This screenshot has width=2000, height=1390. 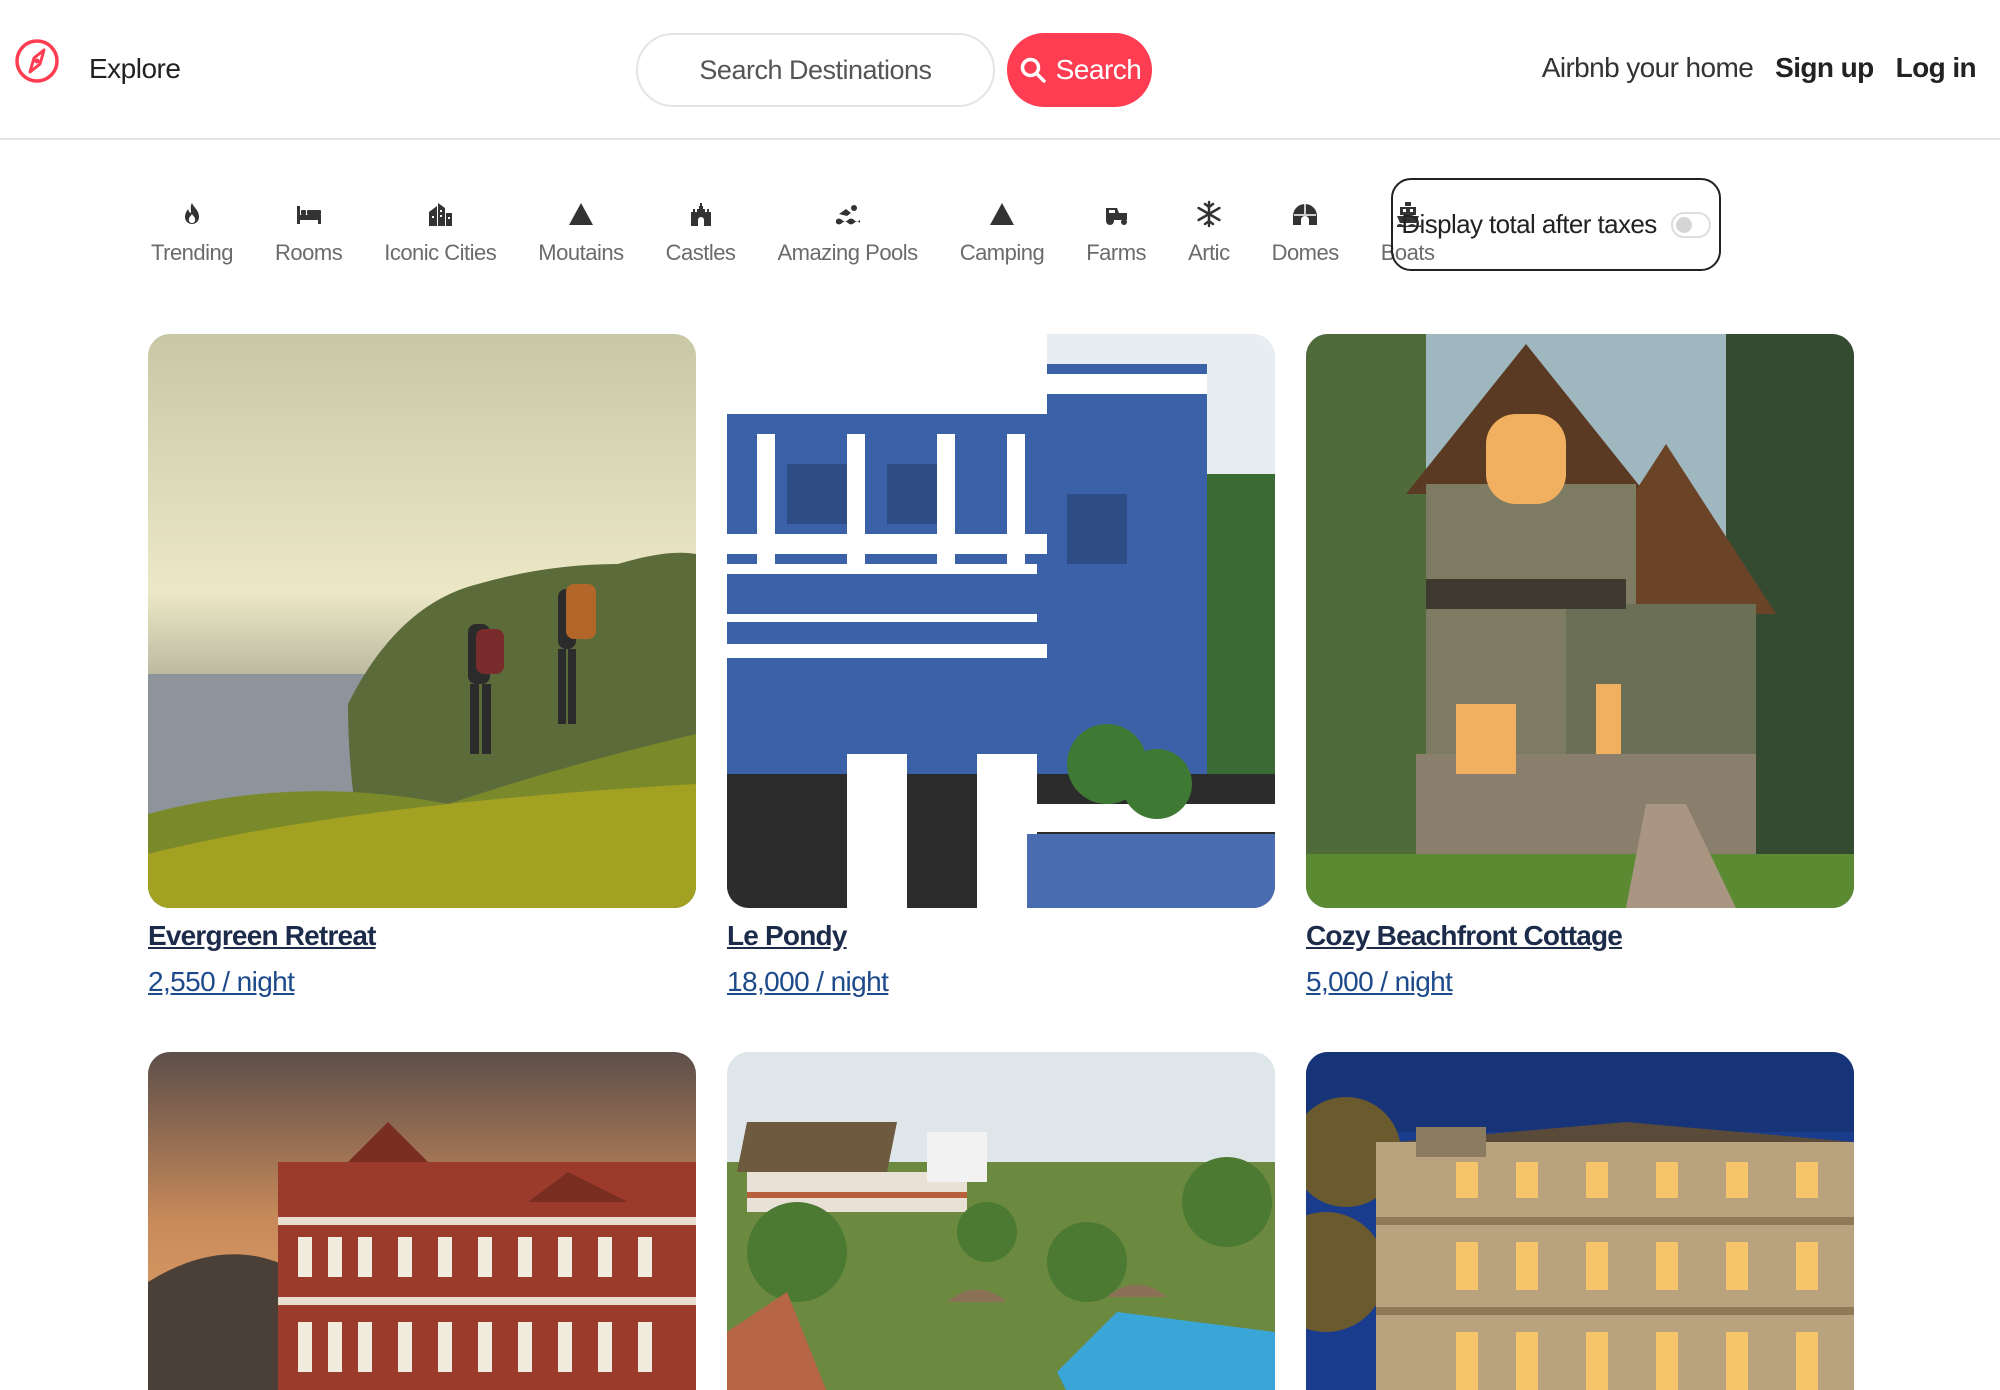 I want to click on account-nav: Airbnb your home Sign up Log in, so click(x=1759, y=68).